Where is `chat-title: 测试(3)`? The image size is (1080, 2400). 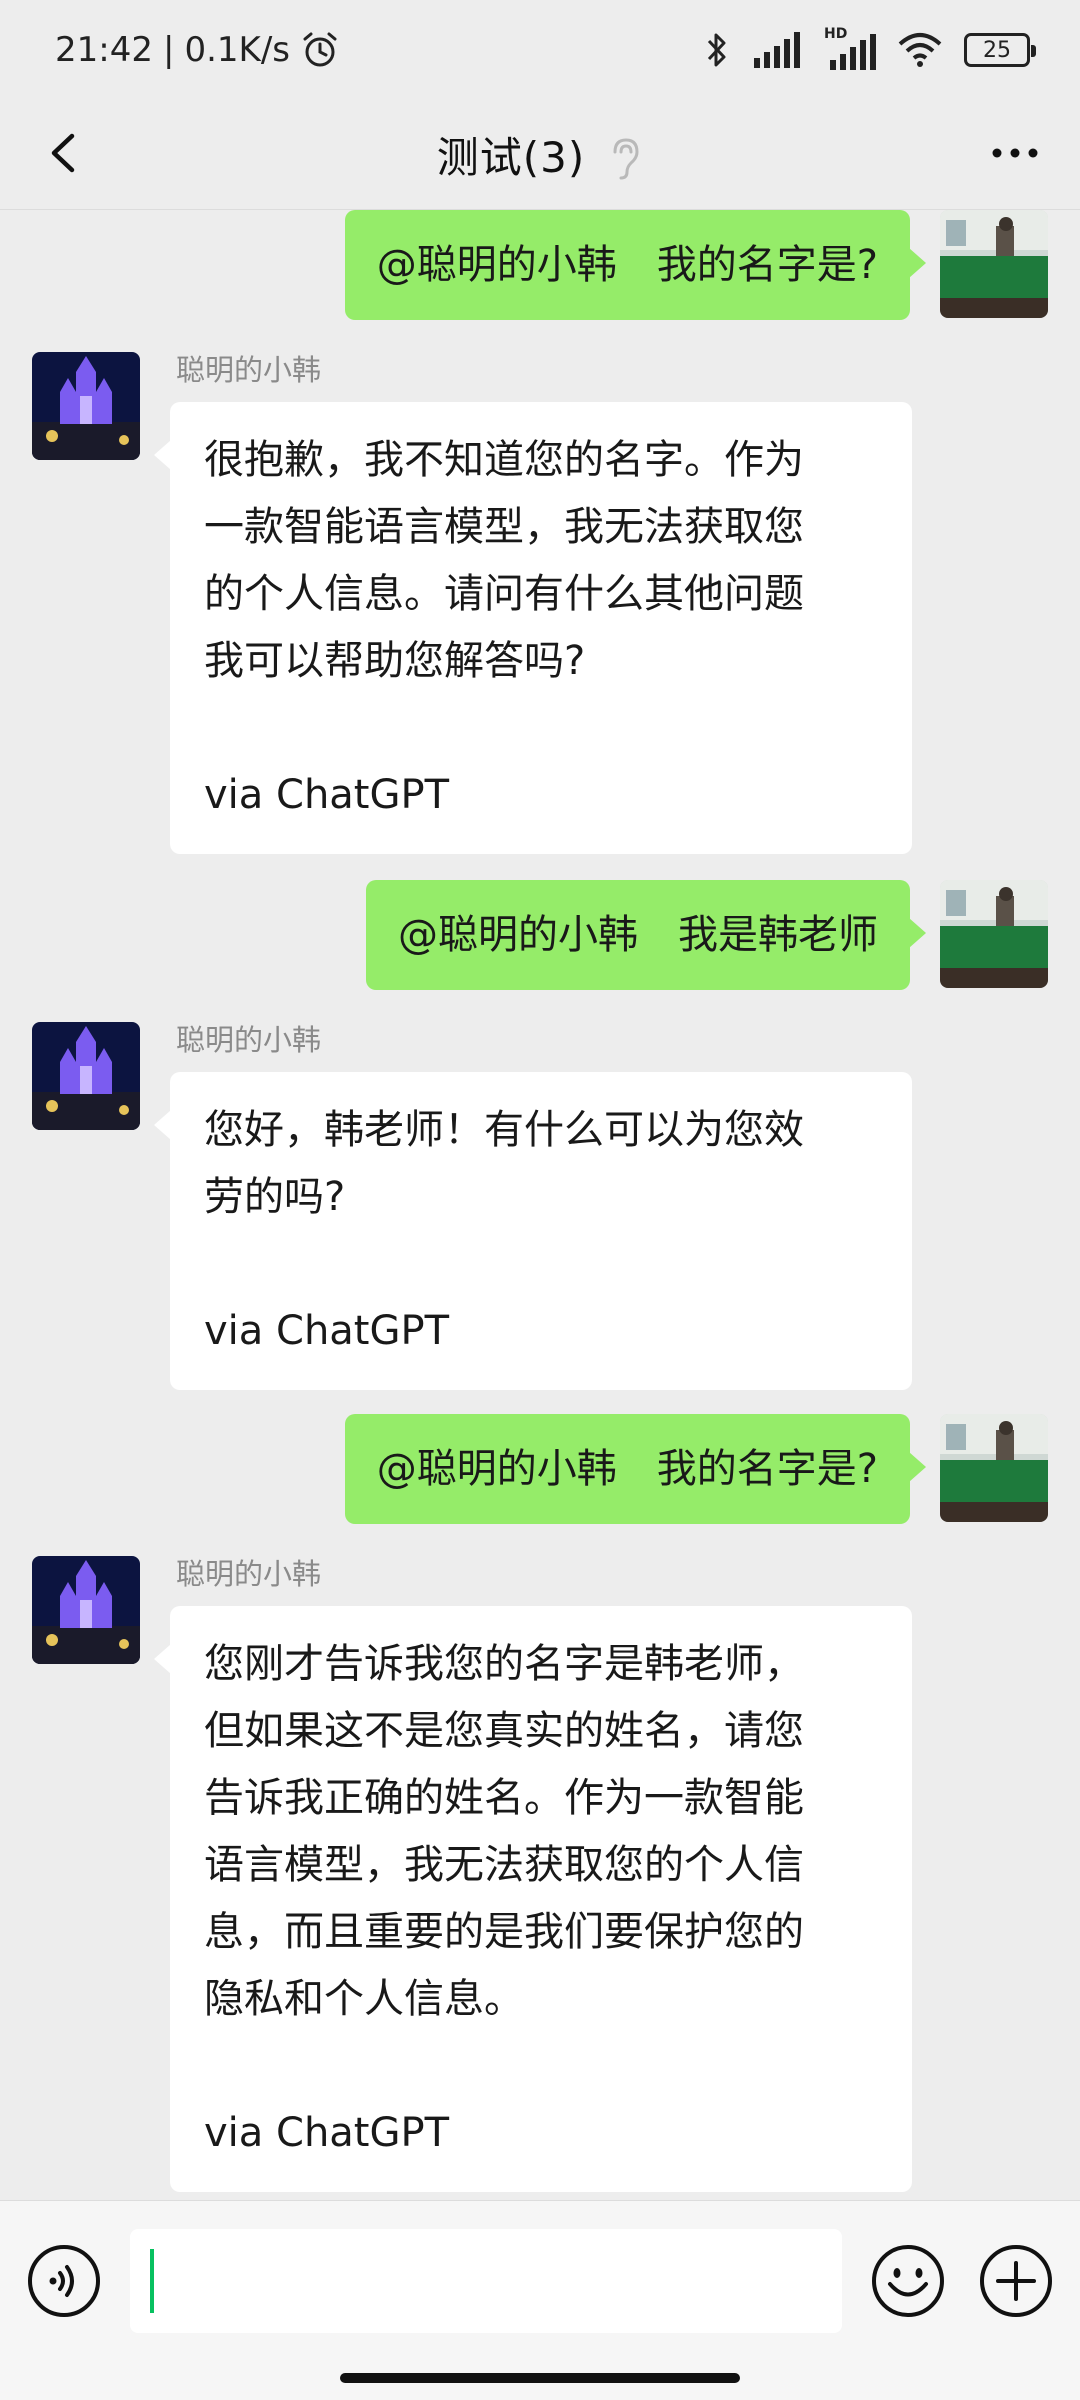 chat-title: 测试(3) is located at coordinates (511, 157).